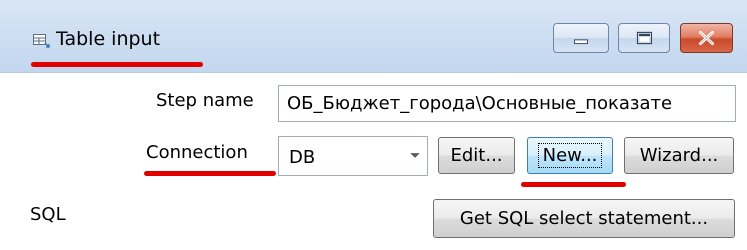 Image resolution: width=747 pixels, height=250 pixels. I want to click on window-title: Table input, so click(108, 39).